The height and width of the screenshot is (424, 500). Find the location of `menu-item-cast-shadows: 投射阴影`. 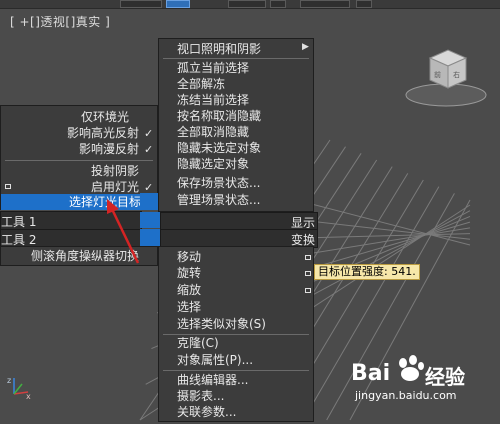

menu-item-cast-shadows: 投射阴影 is located at coordinates (115, 171).